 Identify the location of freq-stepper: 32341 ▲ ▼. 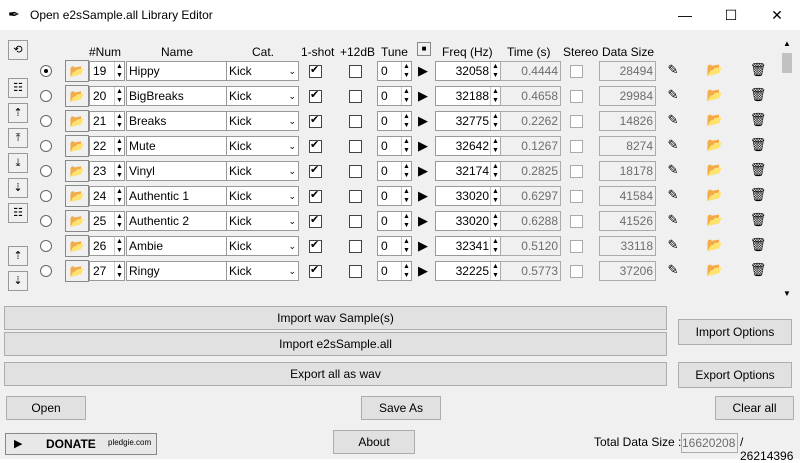
(468, 246).